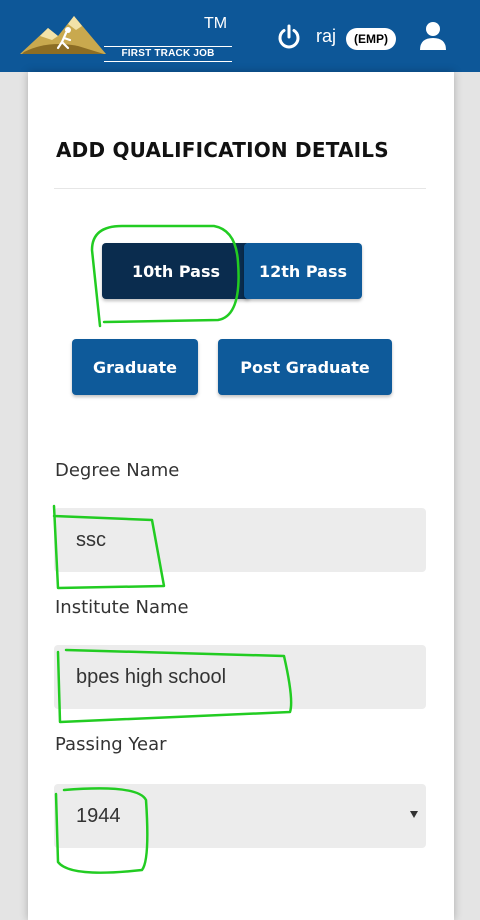 Image resolution: width=480 pixels, height=920 pixels. Describe the element at coordinates (176, 271) in the screenshot. I see `qualification-10th-pass-button: 10th Pass` at that location.